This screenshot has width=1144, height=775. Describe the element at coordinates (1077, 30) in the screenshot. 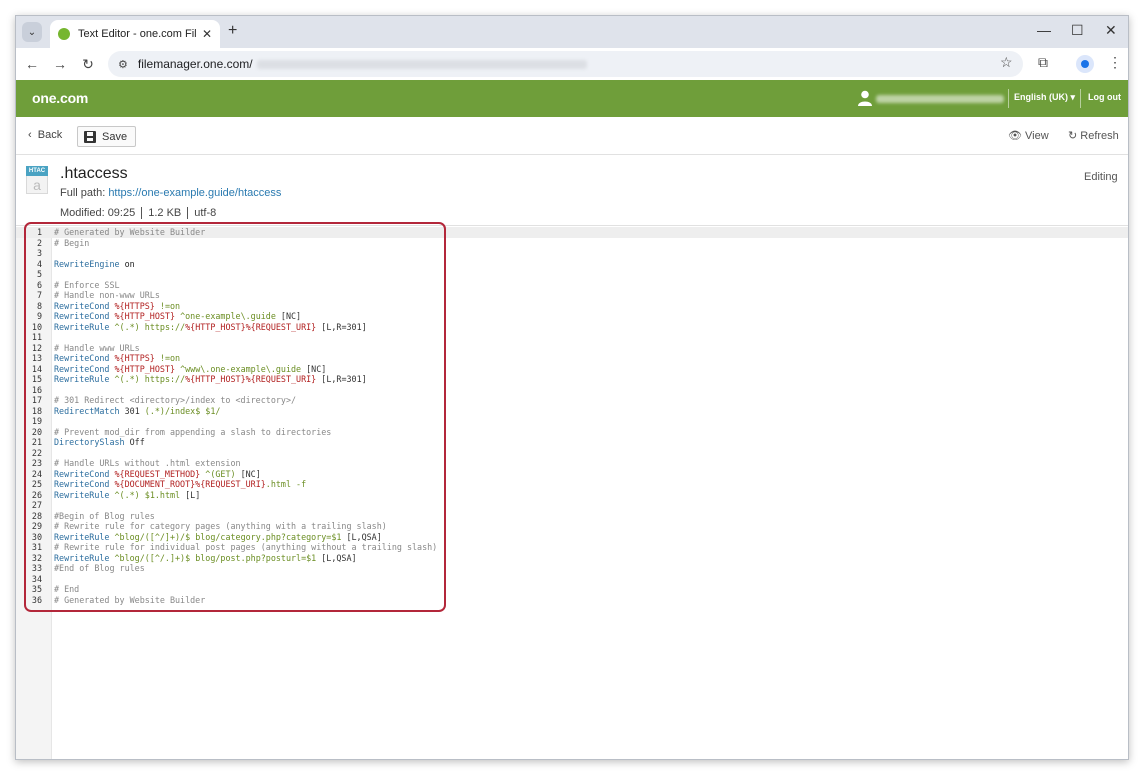

I see `maximize-button: ☐` at that location.